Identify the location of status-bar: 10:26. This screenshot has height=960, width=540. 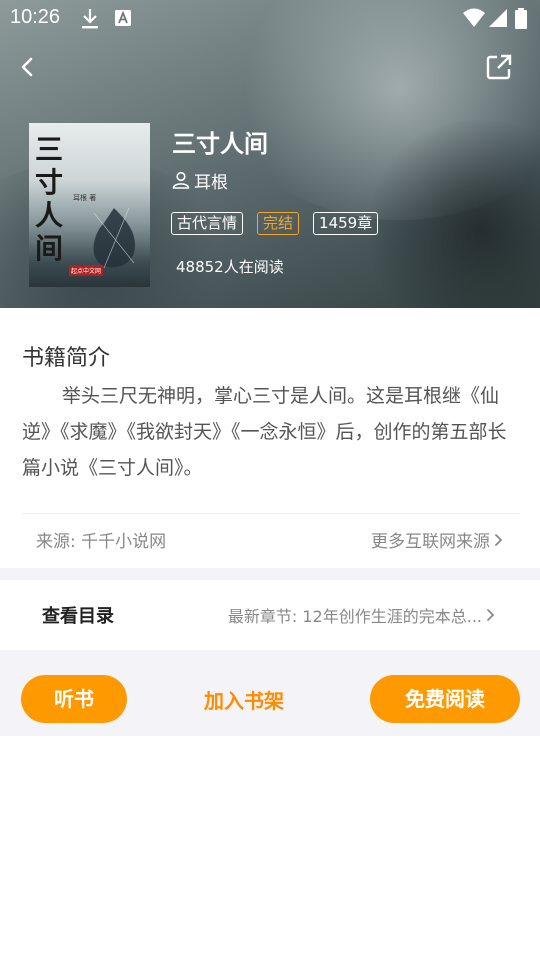
(270, 18).